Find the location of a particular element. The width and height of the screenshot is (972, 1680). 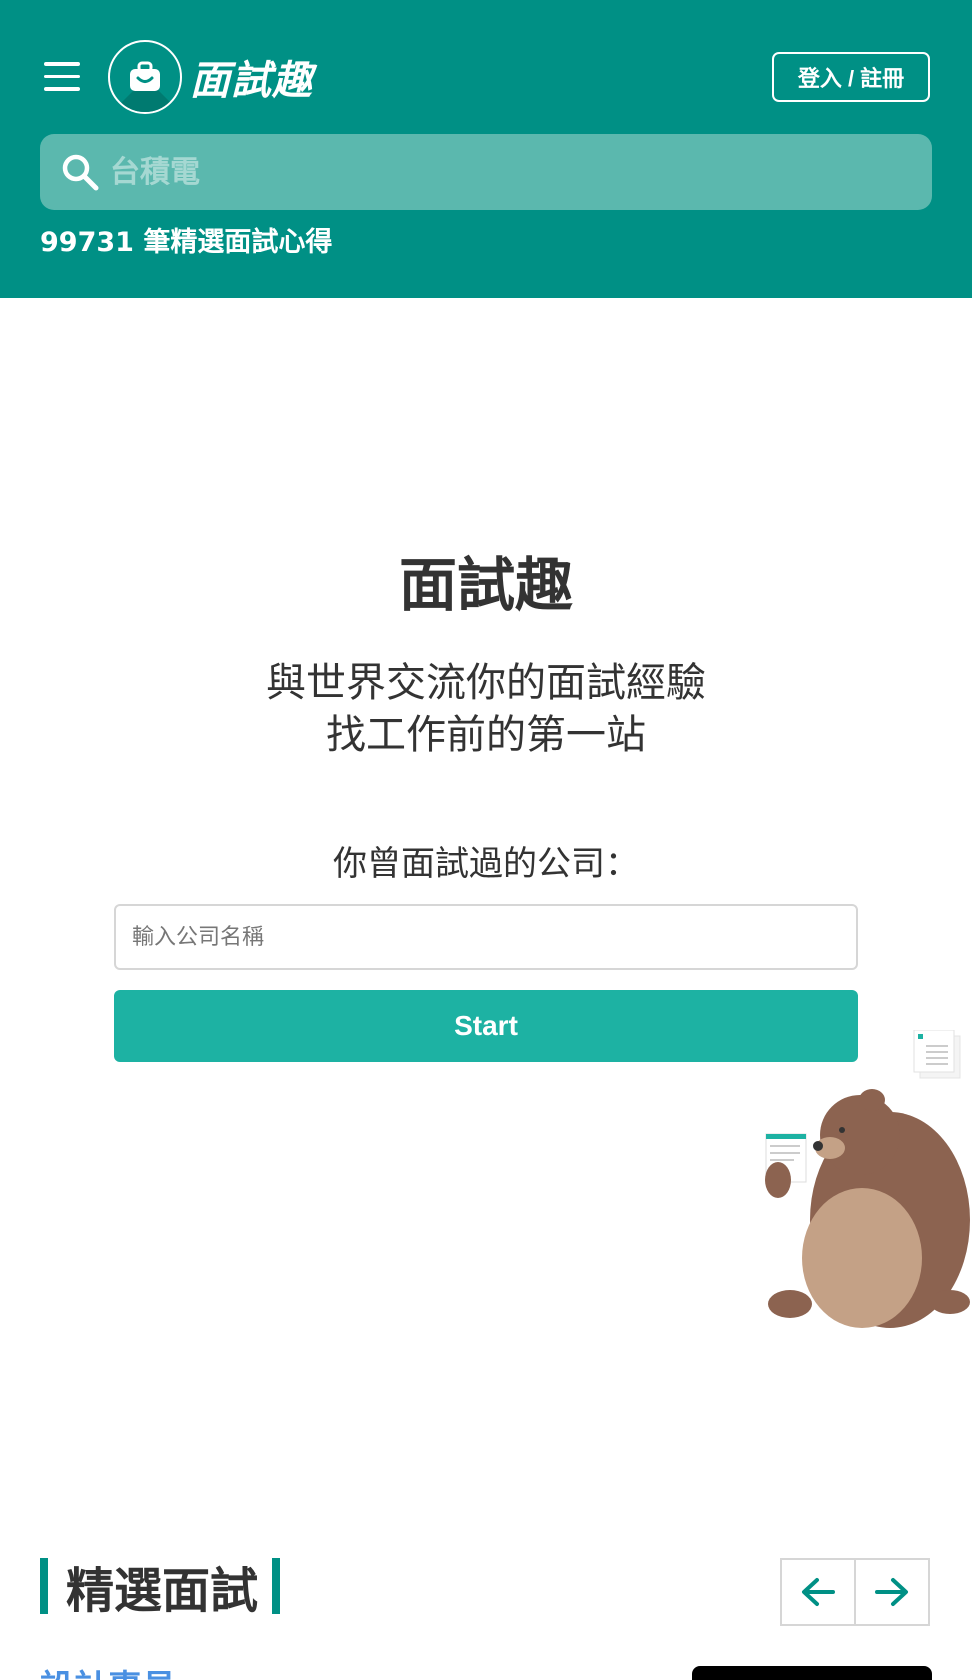

start-button: Start is located at coordinates (486, 1026).